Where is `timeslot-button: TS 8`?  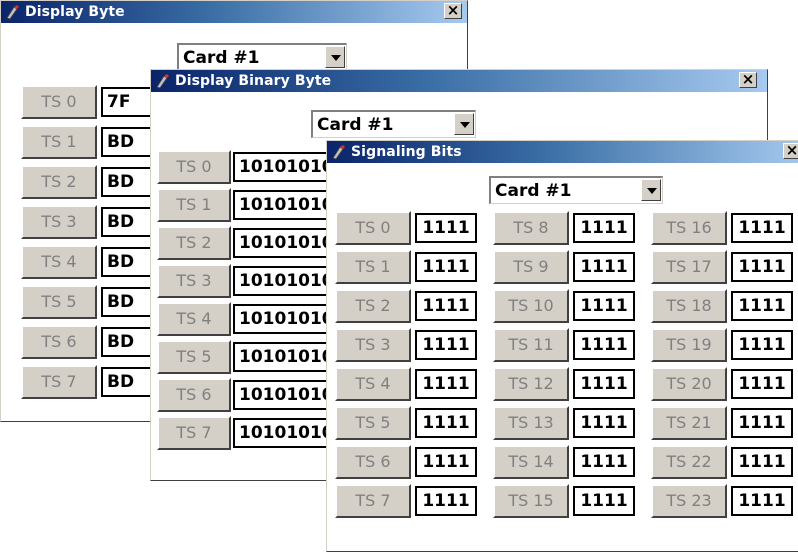
timeslot-button: TS 8 is located at coordinates (531, 228).